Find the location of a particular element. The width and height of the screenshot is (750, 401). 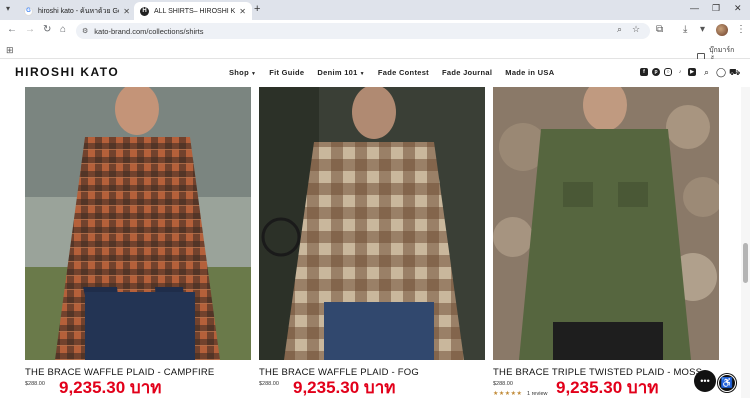

facebook-icon: f is located at coordinates (644, 72).